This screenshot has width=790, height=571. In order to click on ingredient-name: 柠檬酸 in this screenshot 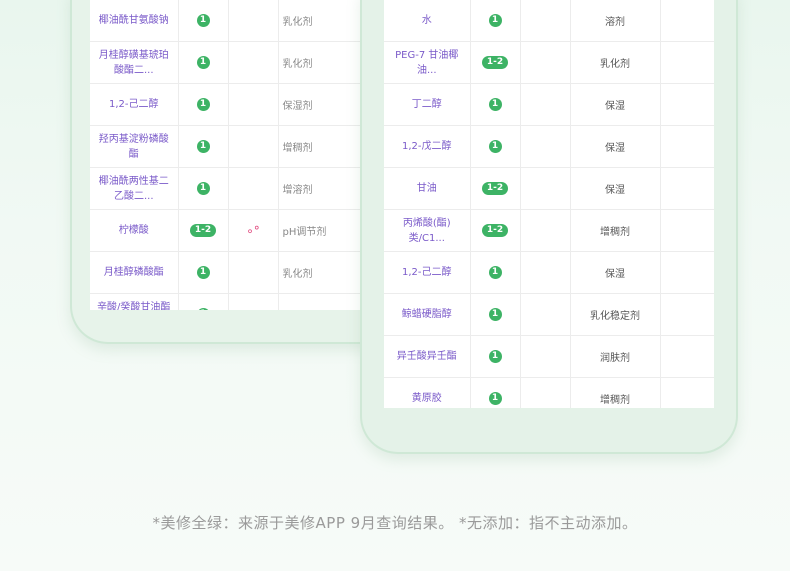, I will do `click(134, 230)`.